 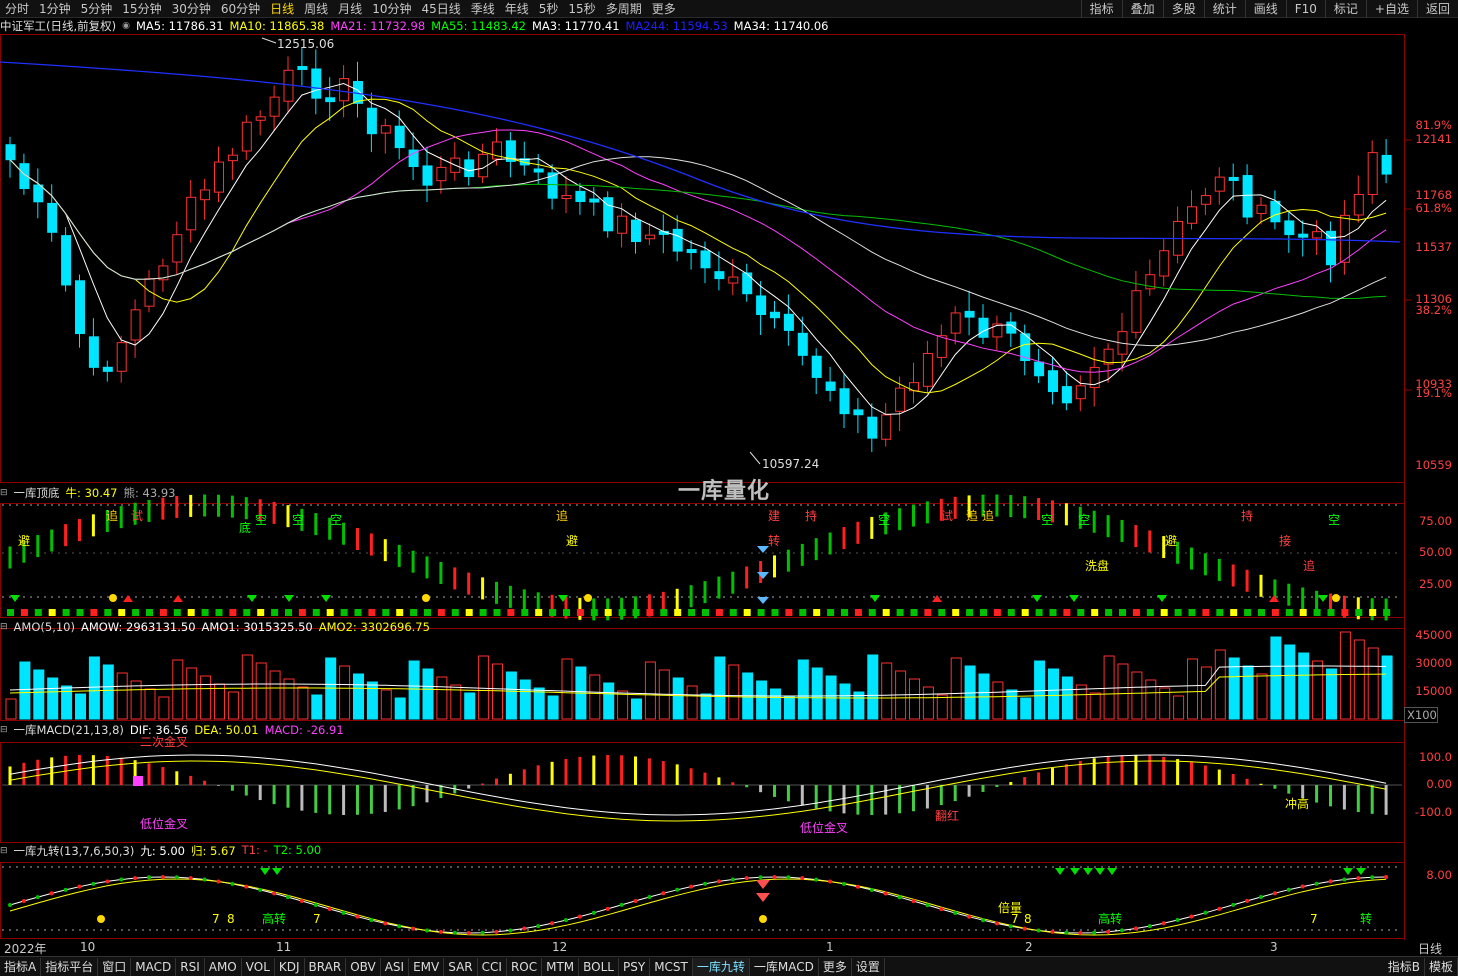 I want to click on indicator-tab: 指标A, so click(x=21, y=966).